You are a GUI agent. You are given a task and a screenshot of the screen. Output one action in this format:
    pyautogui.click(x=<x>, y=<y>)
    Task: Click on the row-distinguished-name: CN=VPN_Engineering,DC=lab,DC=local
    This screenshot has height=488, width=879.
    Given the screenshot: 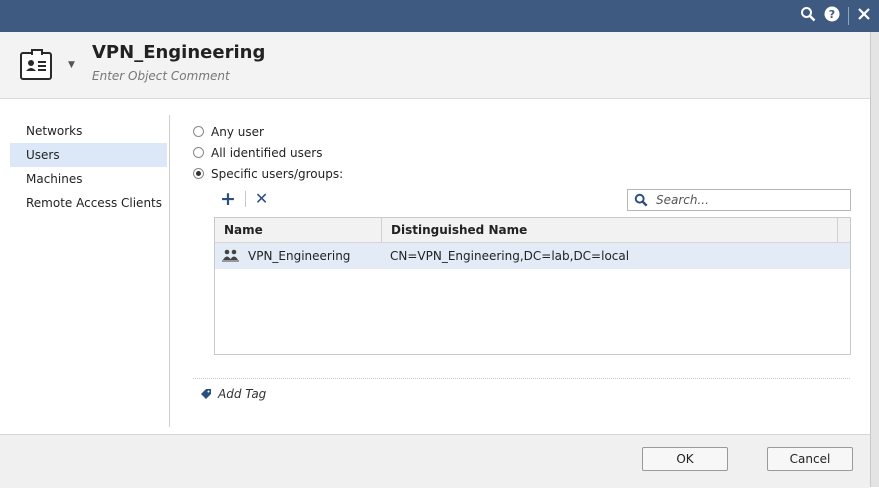 What is the action you would take?
    pyautogui.click(x=510, y=256)
    